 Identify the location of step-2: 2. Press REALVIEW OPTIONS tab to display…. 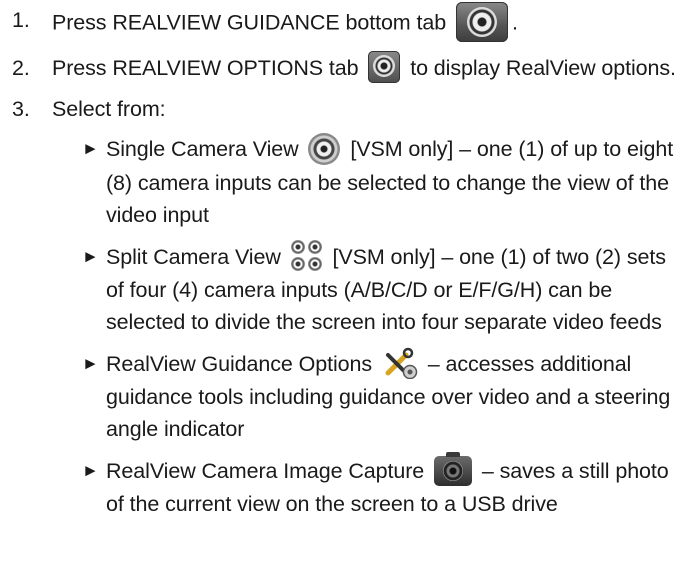
(345, 68).